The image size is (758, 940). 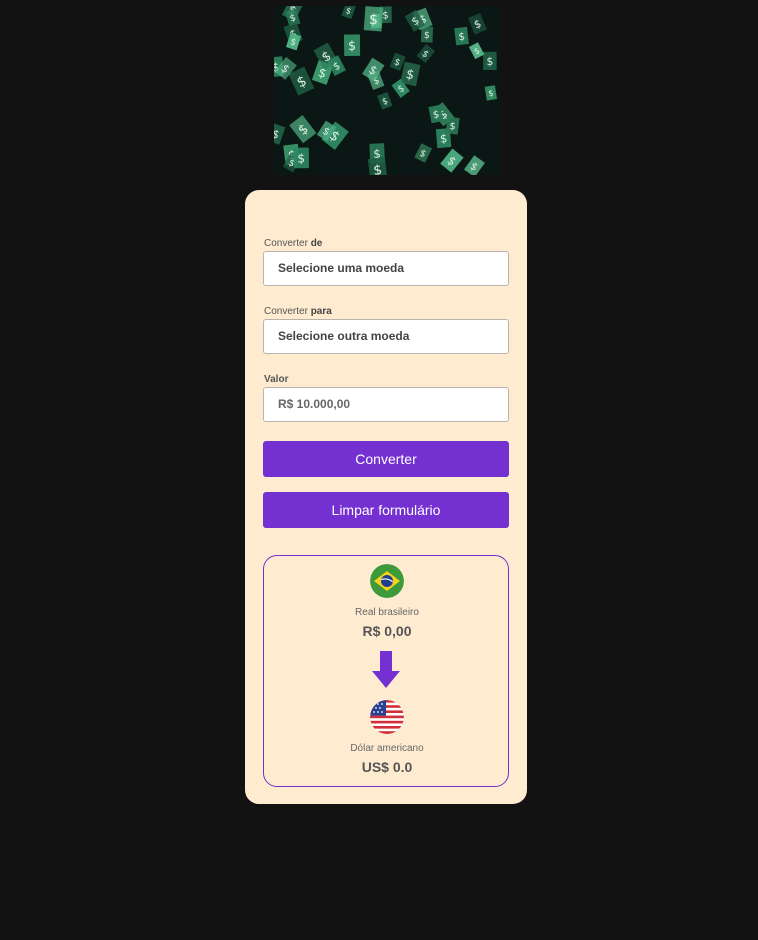 I want to click on usa-flag-icon, so click(x=387, y=717).